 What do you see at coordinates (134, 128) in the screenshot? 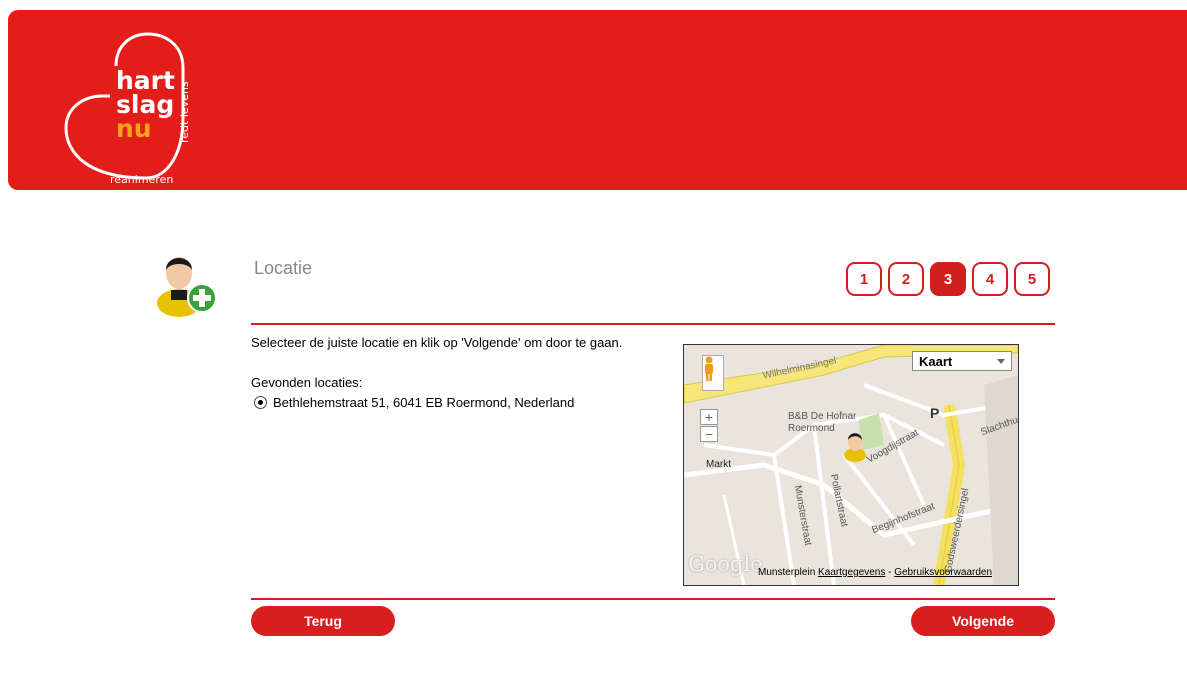
I see `logo-nu: nu` at bounding box center [134, 128].